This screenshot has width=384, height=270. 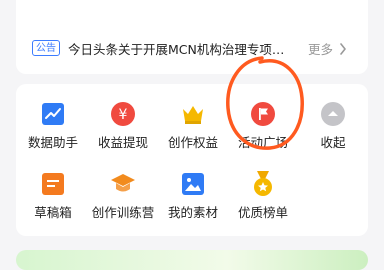 I want to click on tool-data-assistant: 数据助手, so click(x=53, y=131).